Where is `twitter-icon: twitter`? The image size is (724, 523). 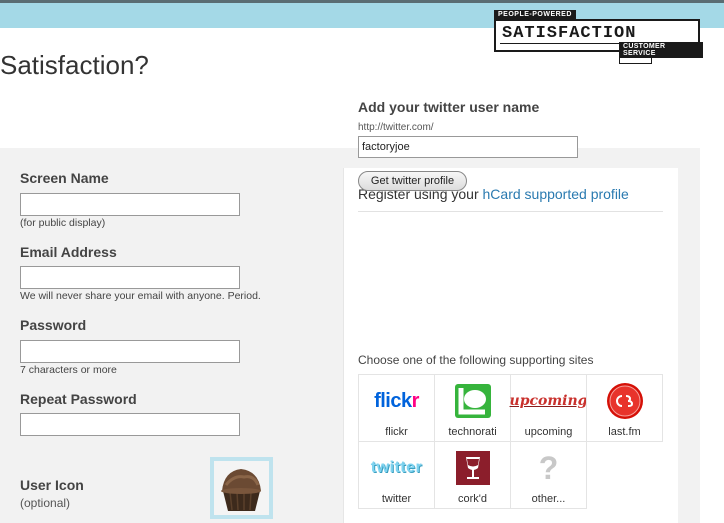
twitter-icon: twitter is located at coordinates (396, 467).